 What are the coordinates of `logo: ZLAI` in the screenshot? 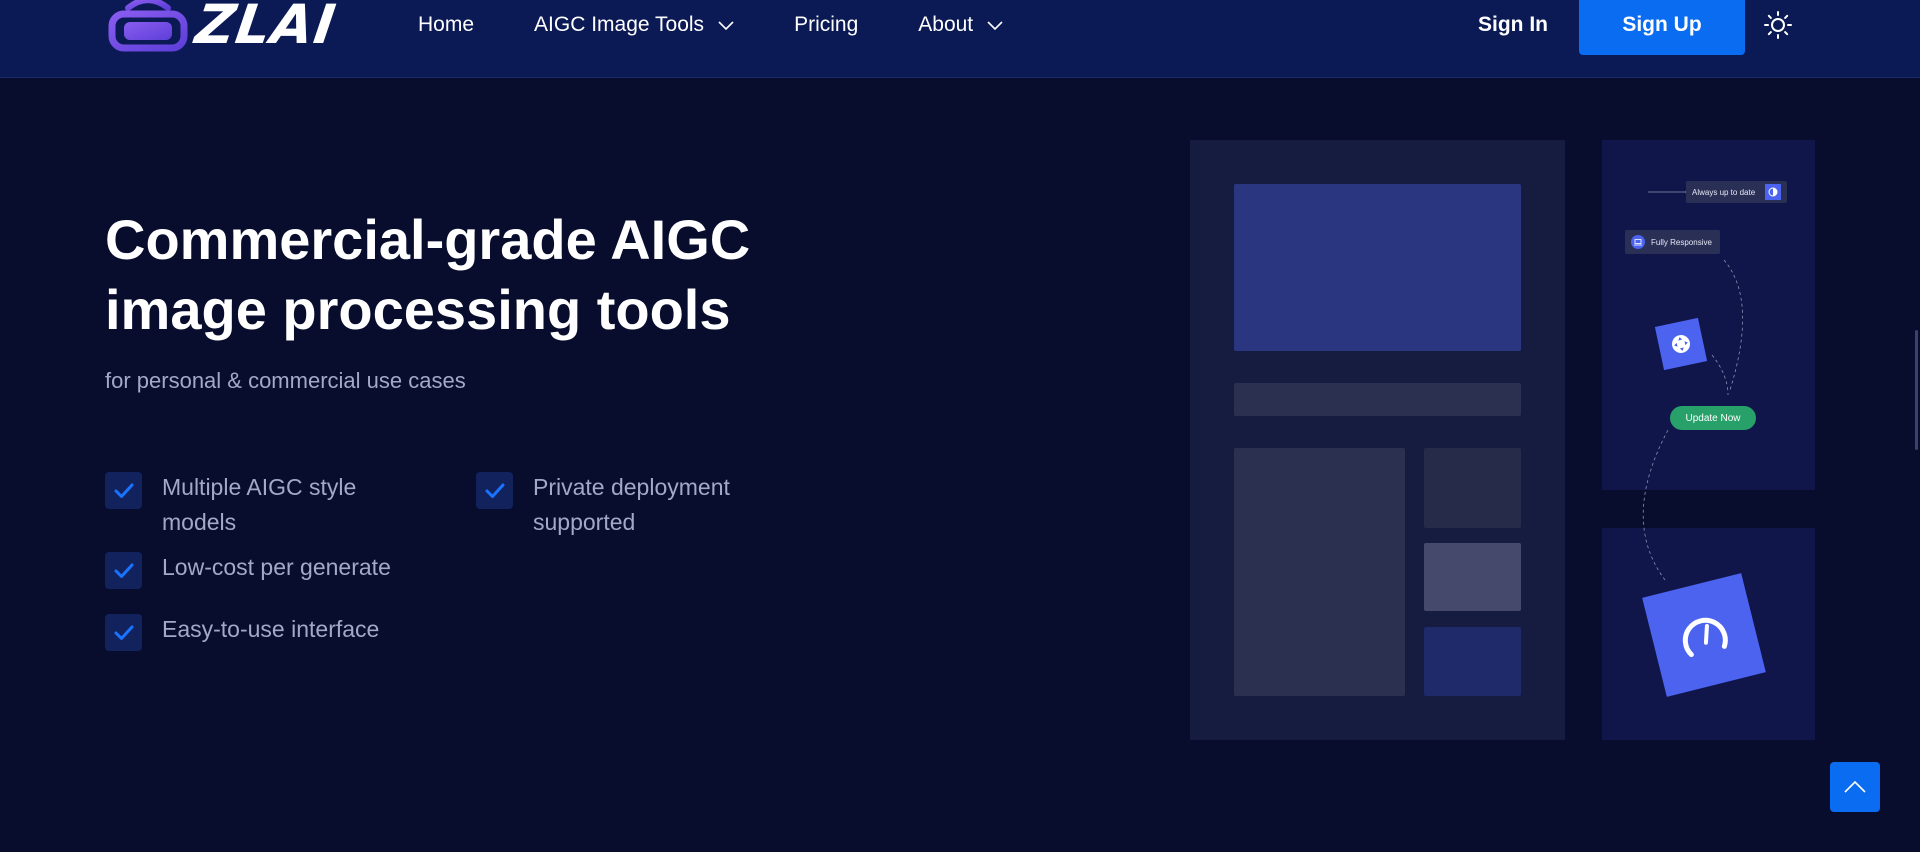 It's located at (224, 28).